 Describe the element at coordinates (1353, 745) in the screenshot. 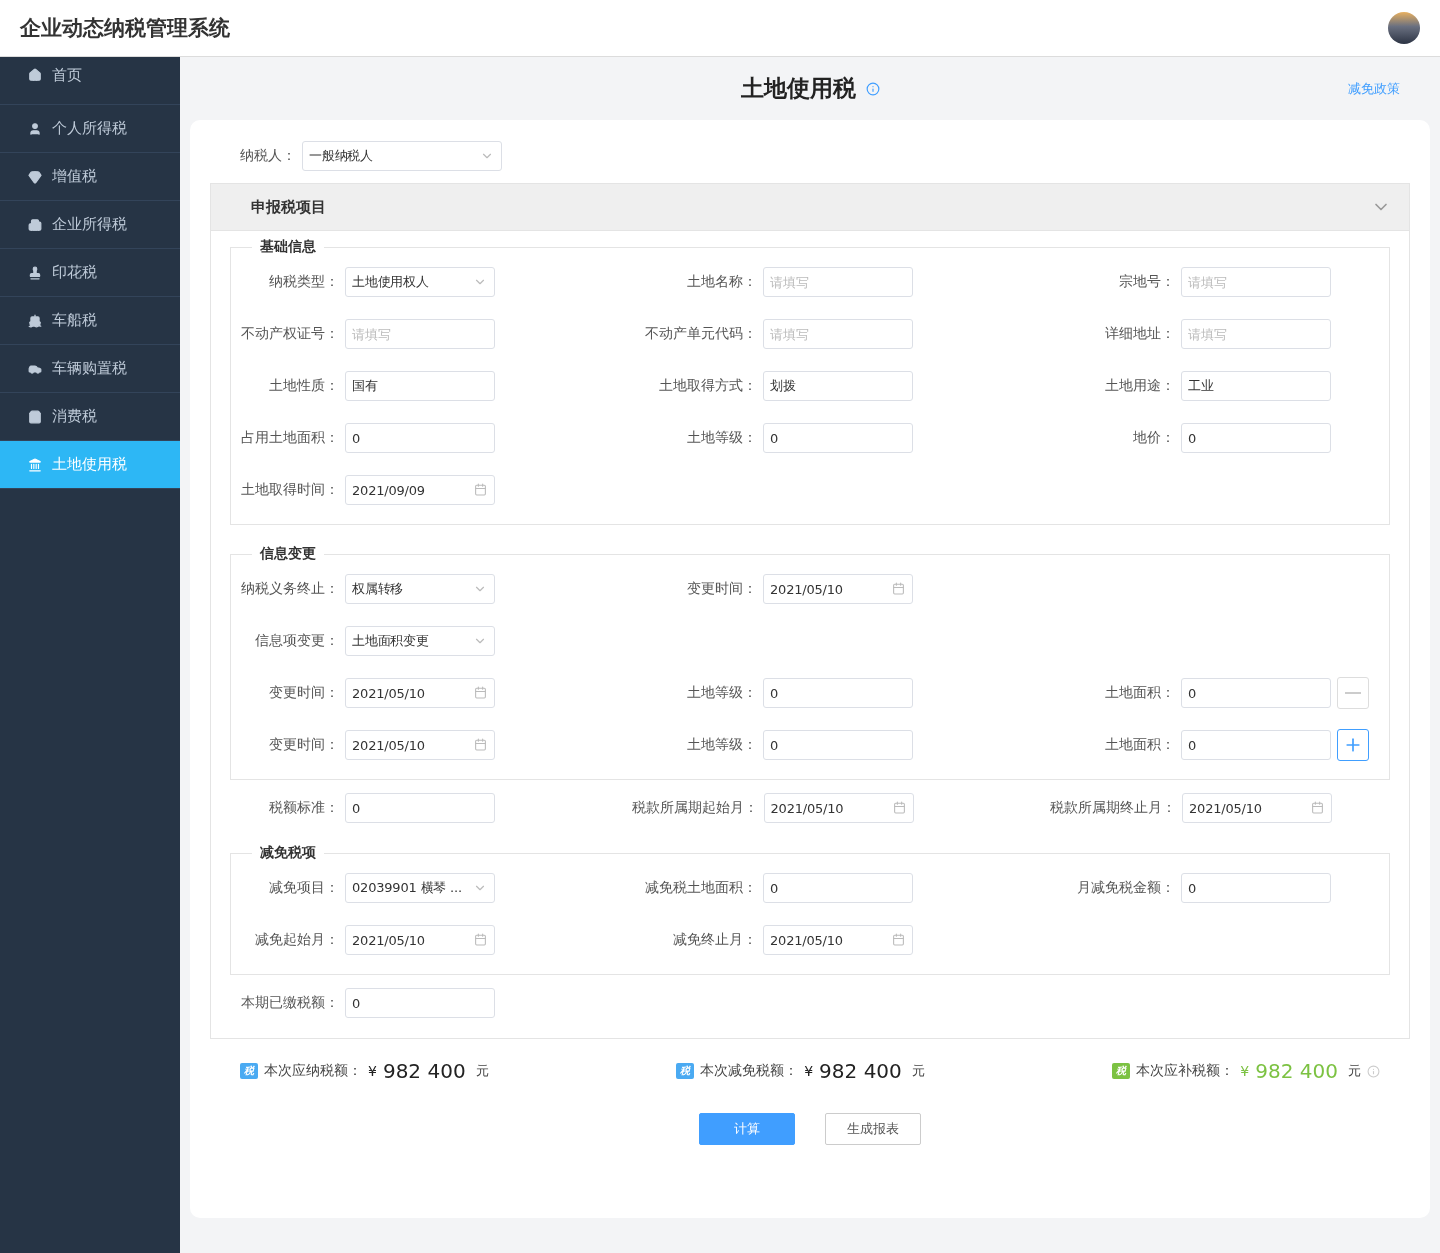

I see `add-button` at that location.